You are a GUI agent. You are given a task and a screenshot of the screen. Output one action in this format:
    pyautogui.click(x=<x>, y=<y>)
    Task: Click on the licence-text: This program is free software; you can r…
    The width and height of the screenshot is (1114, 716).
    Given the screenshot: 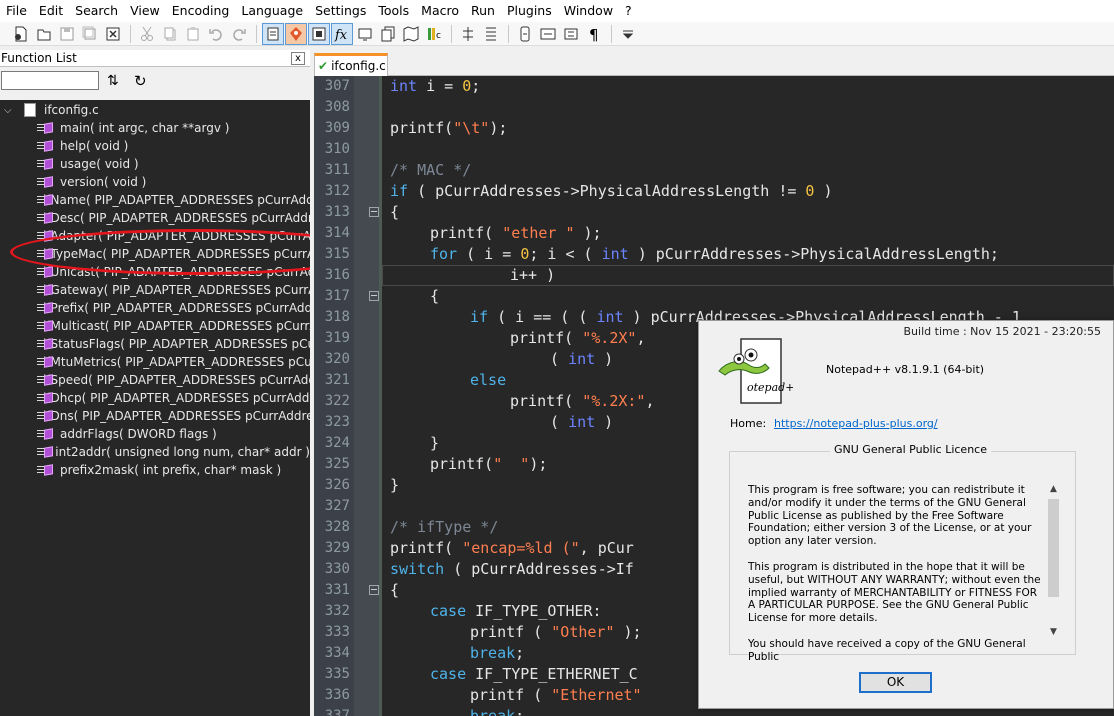 What is the action you would take?
    pyautogui.click(x=897, y=580)
    